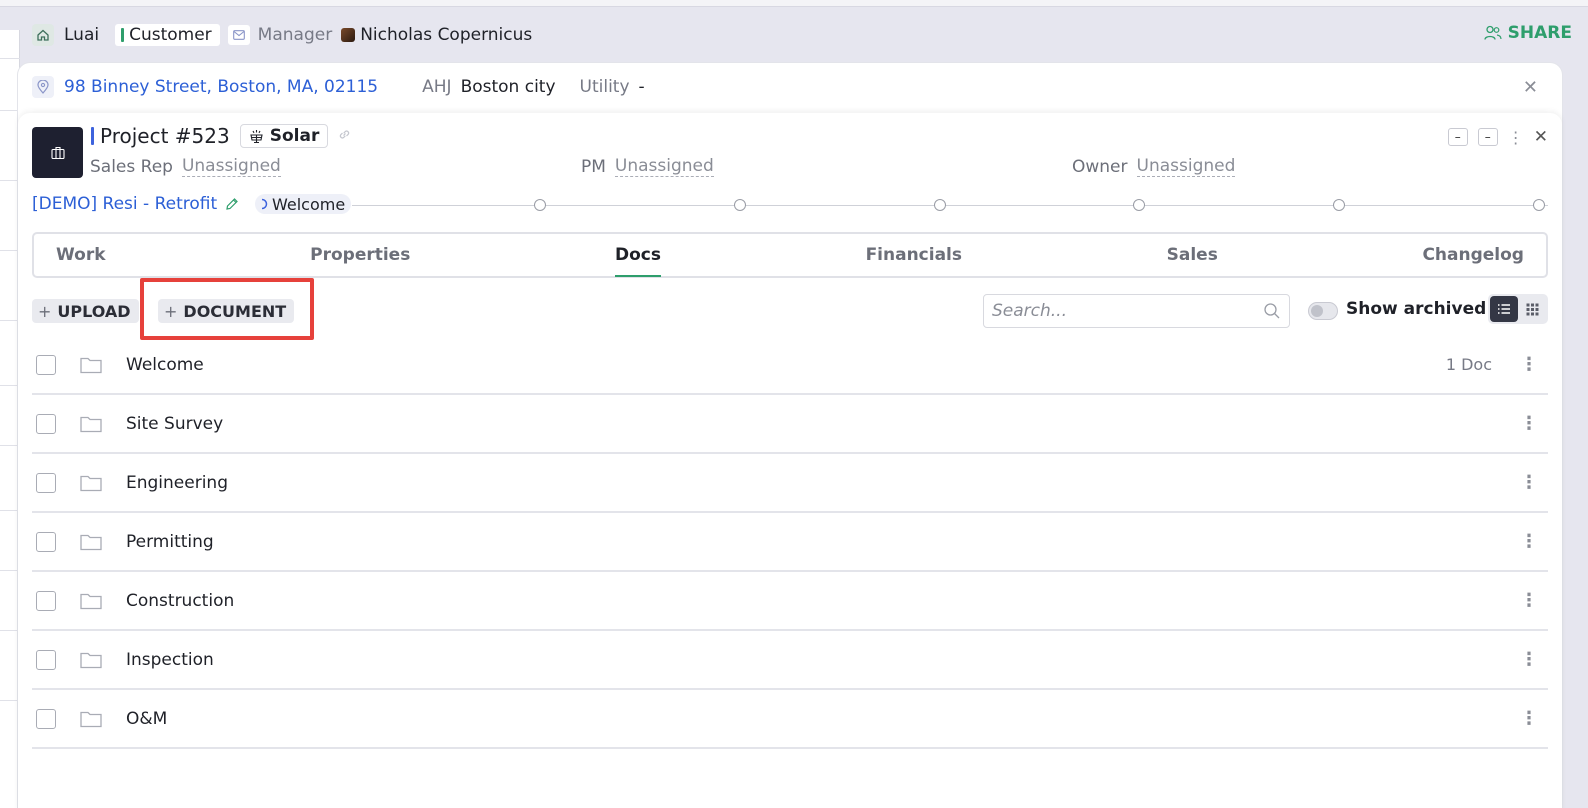 The image size is (1588, 808). I want to click on customer-badge: Customer, so click(167, 35).